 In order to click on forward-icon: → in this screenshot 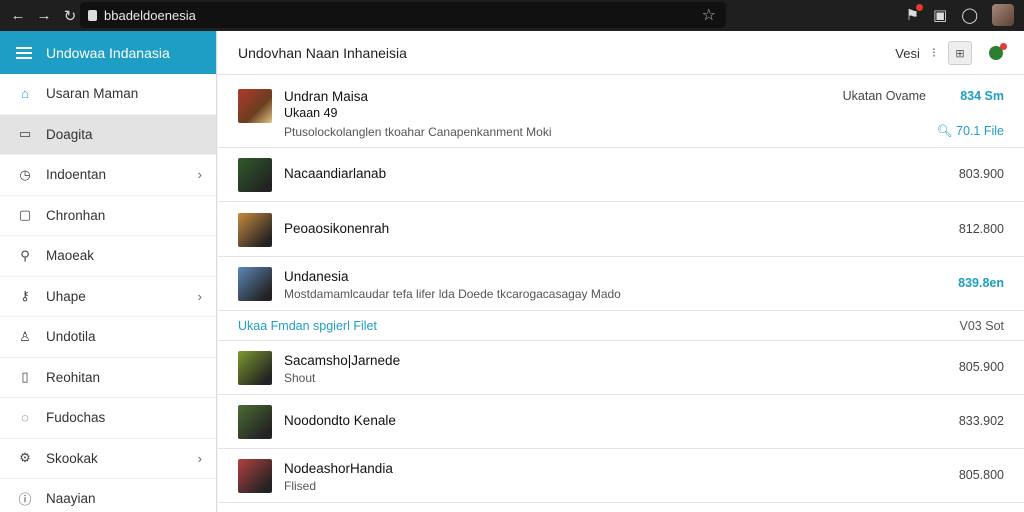, I will do `click(44, 15)`.